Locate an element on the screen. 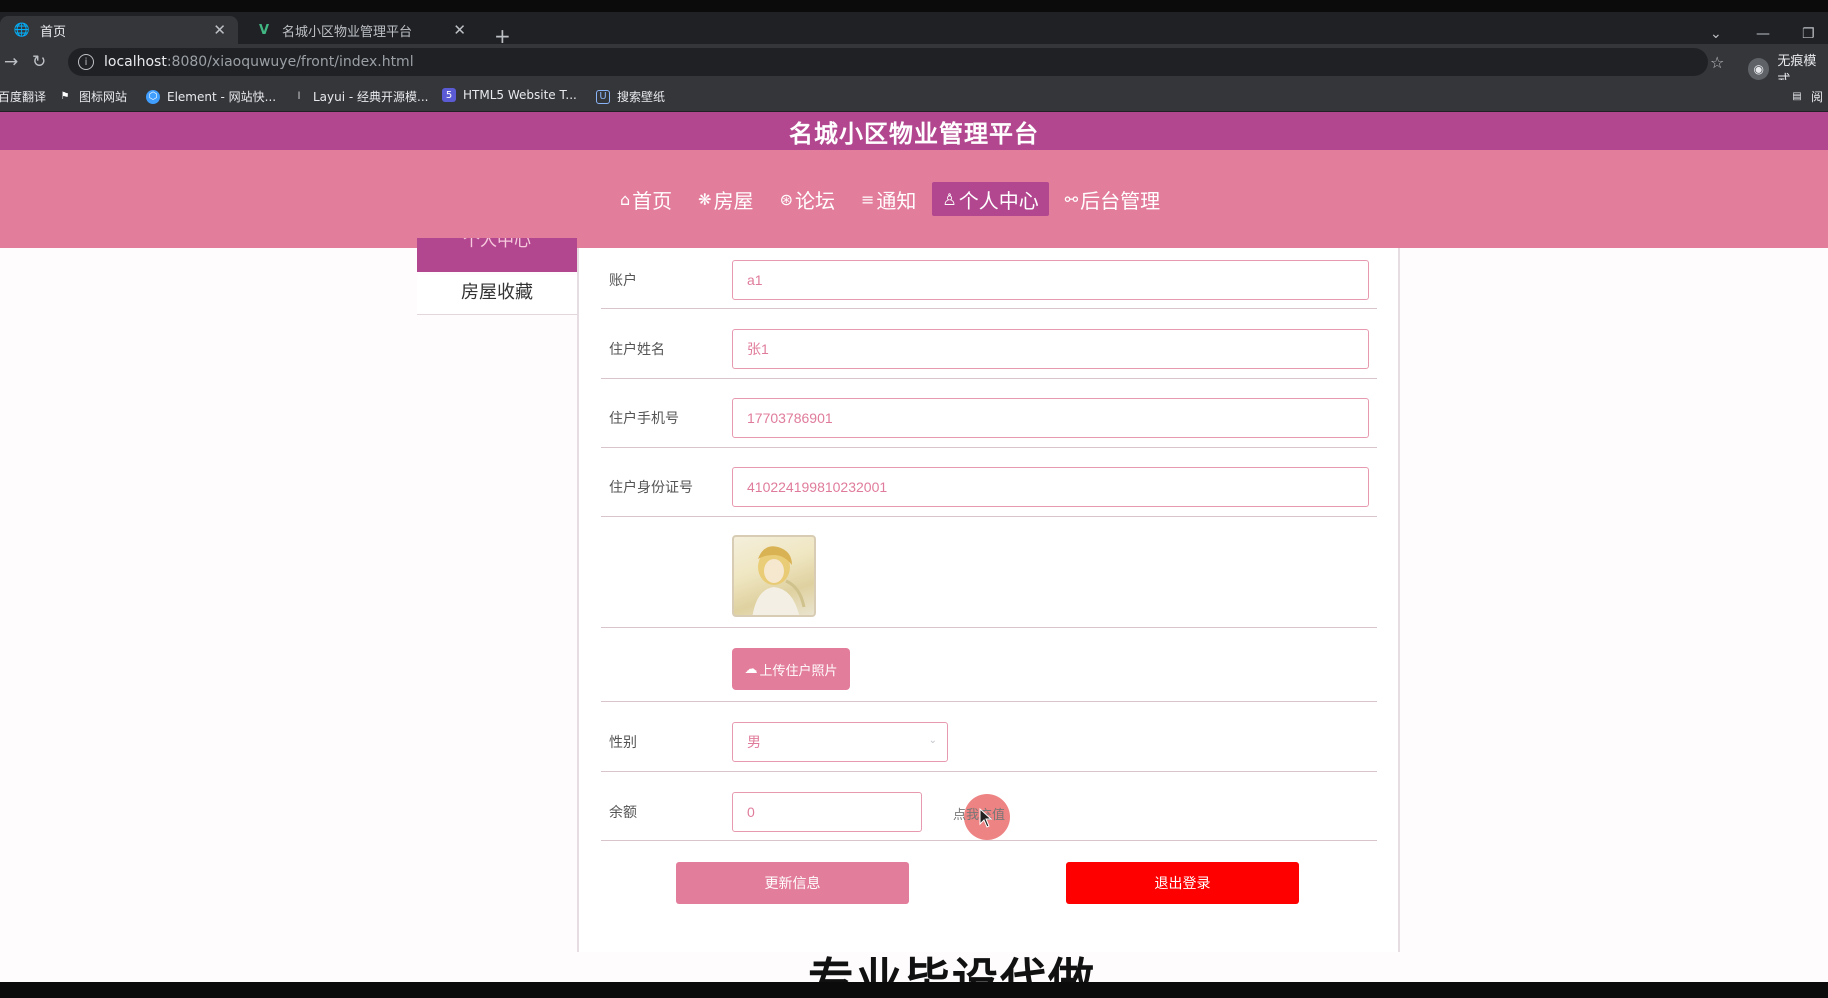  form-row-photo is located at coordinates (989, 572).